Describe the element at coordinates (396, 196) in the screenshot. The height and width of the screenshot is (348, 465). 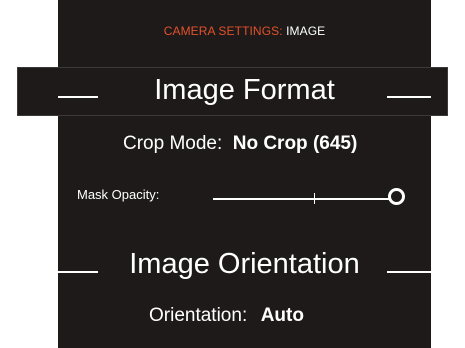
I see `mask-opacity-slider-handle` at that location.